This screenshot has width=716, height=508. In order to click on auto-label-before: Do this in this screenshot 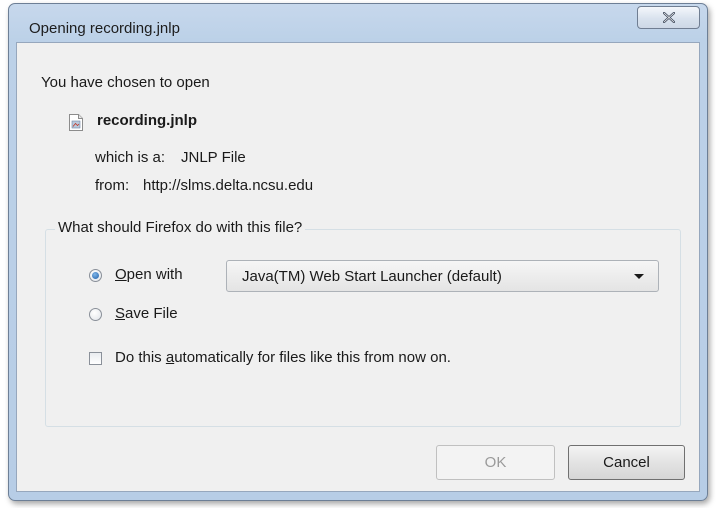, I will do `click(140, 357)`.